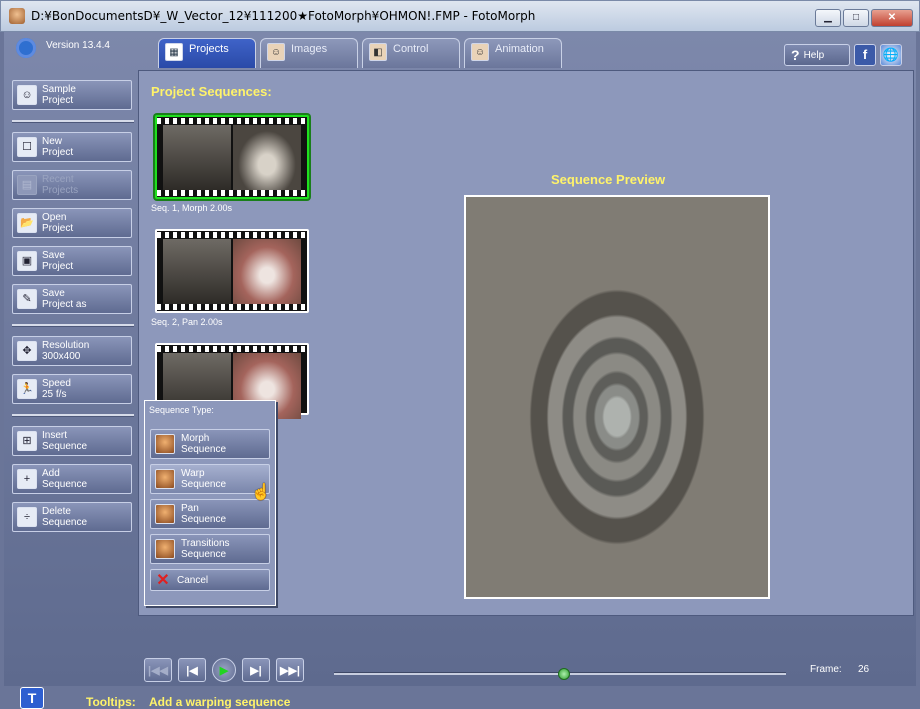 The height and width of the screenshot is (709, 920). I want to click on pan-label-1: Pan, so click(190, 508).